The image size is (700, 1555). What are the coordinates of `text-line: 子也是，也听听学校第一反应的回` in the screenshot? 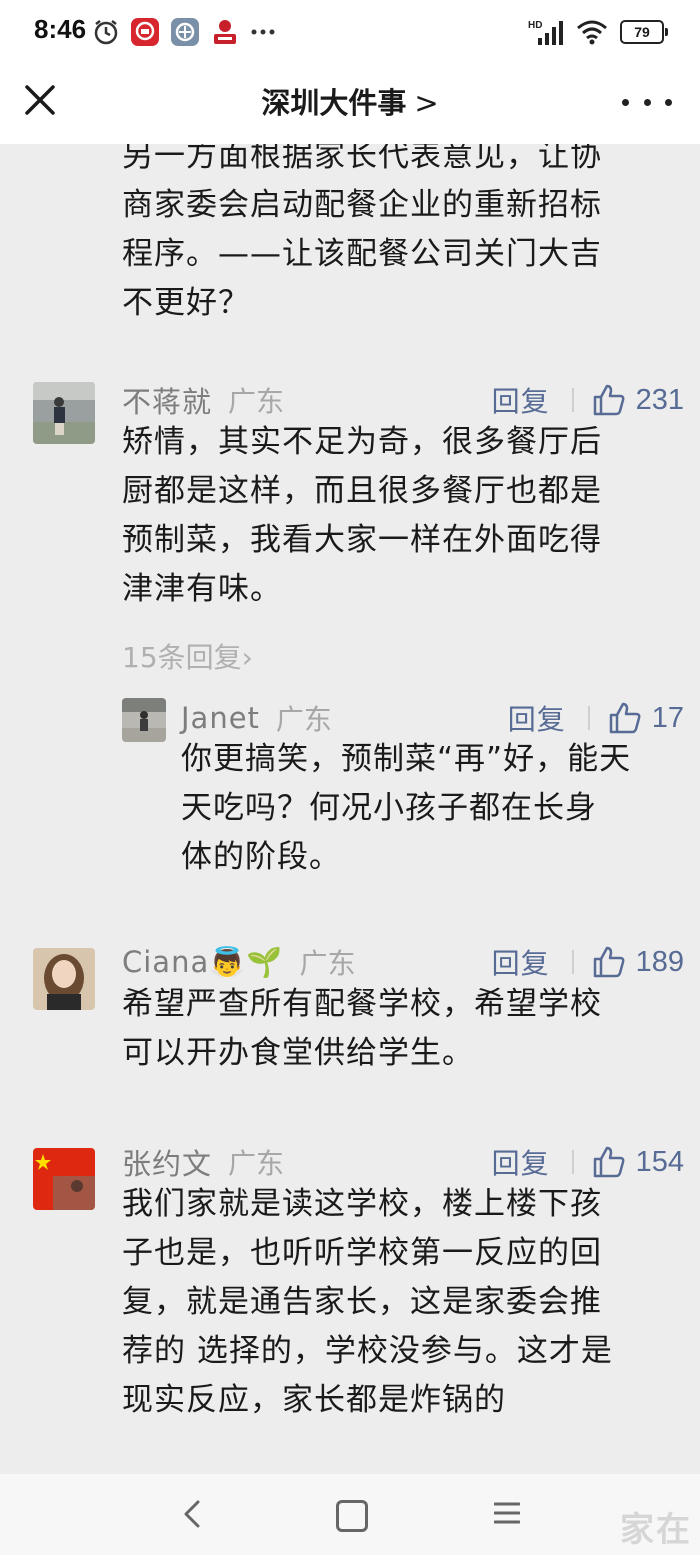 It's located at (362, 1253).